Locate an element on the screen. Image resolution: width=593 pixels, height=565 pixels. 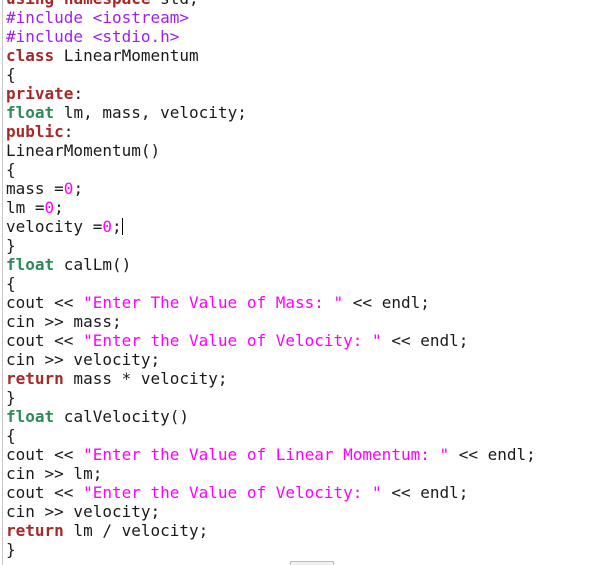
code-token: calLm() is located at coordinates (93, 264).